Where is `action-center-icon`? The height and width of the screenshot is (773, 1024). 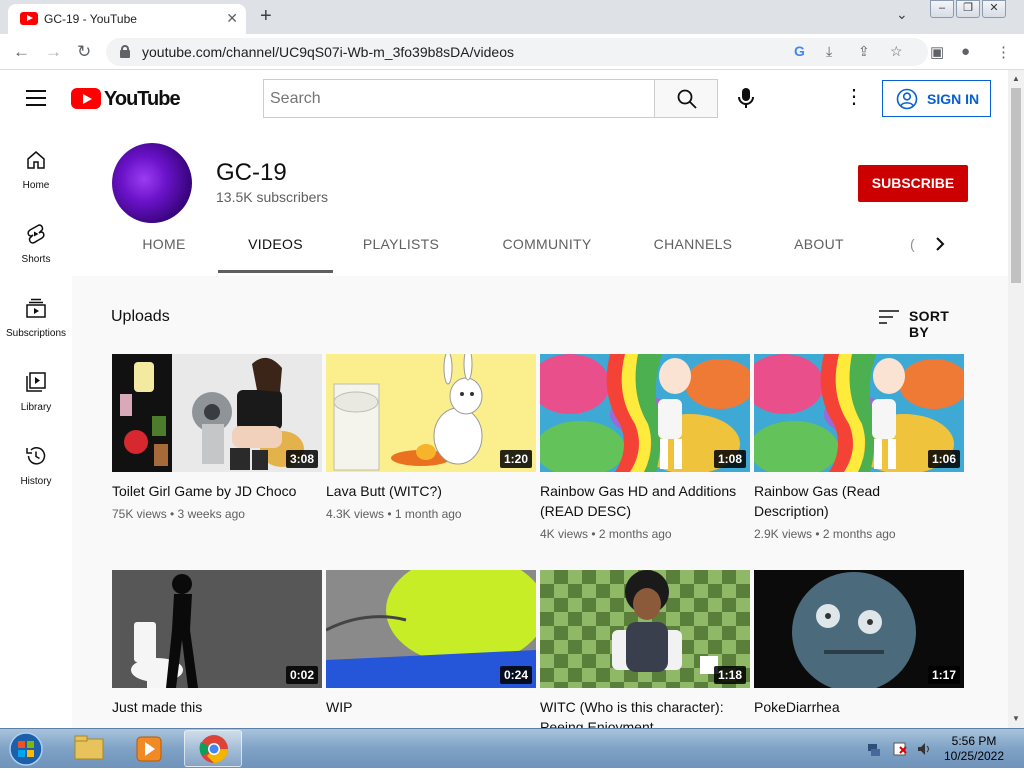
action-center-icon is located at coordinates (900, 749).